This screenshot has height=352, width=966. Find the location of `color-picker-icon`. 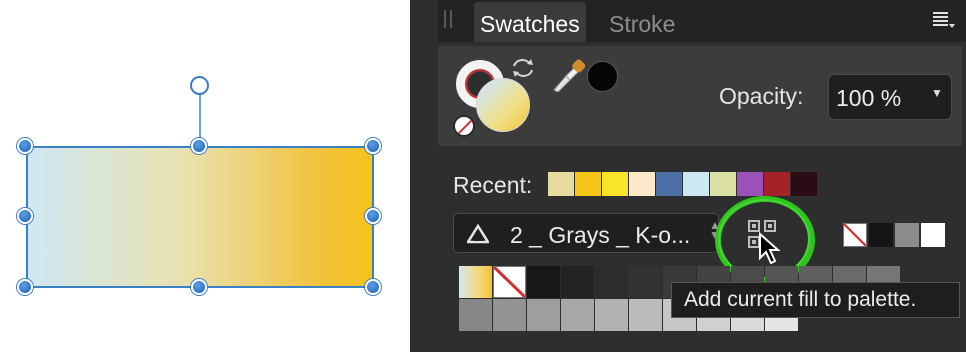

color-picker-icon is located at coordinates (568, 75).